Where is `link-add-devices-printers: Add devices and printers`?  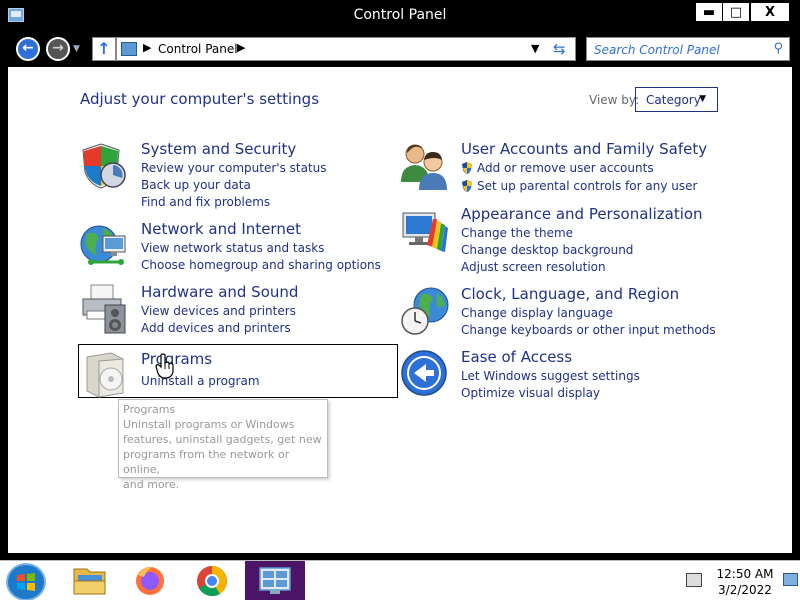 link-add-devices-printers: Add devices and printers is located at coordinates (216, 328).